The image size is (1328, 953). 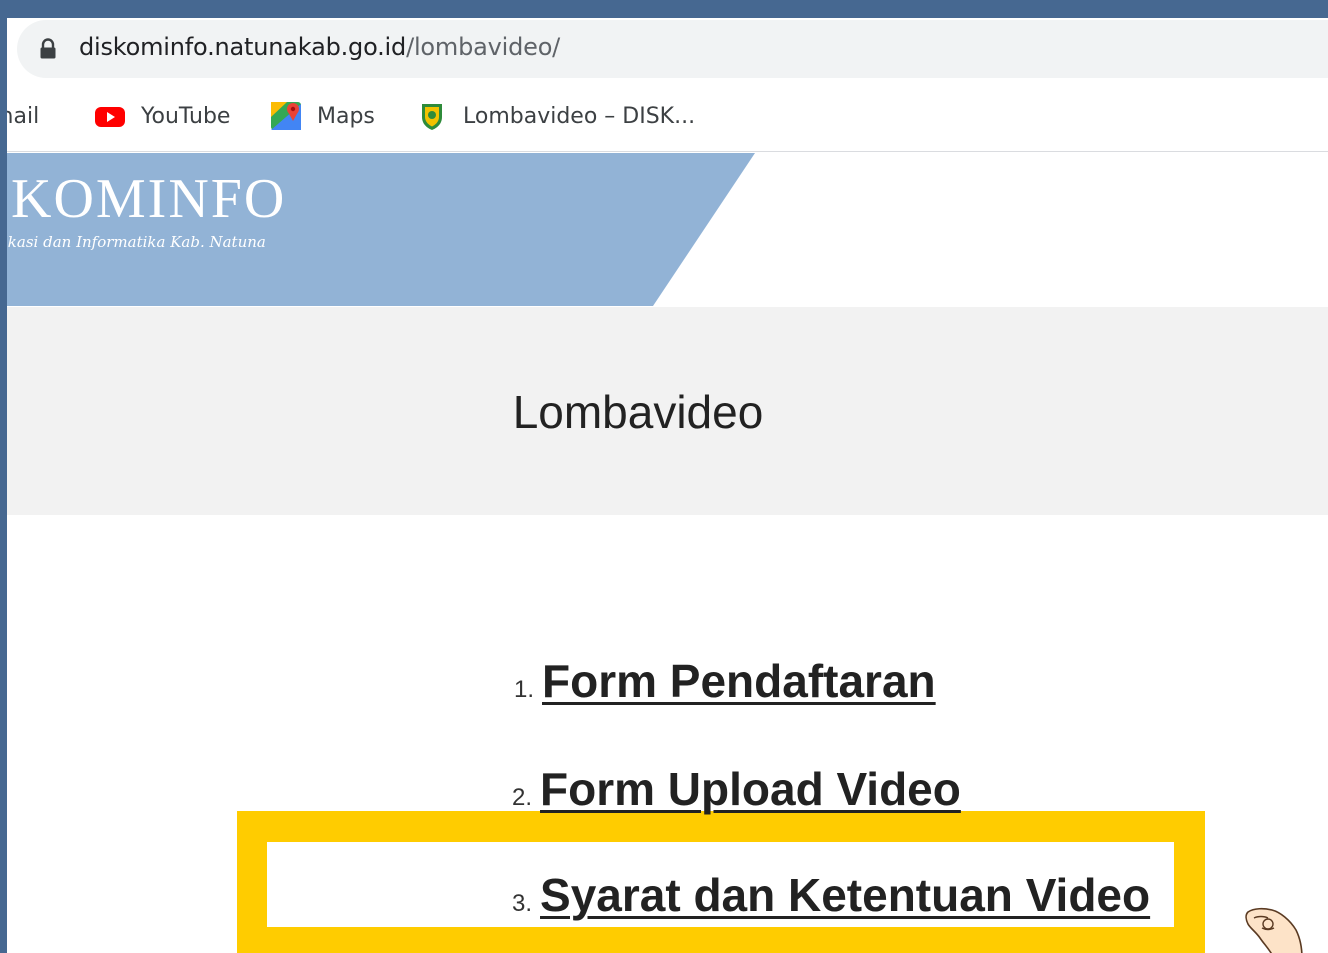 I want to click on window-frame-left, so click(x=3, y=476).